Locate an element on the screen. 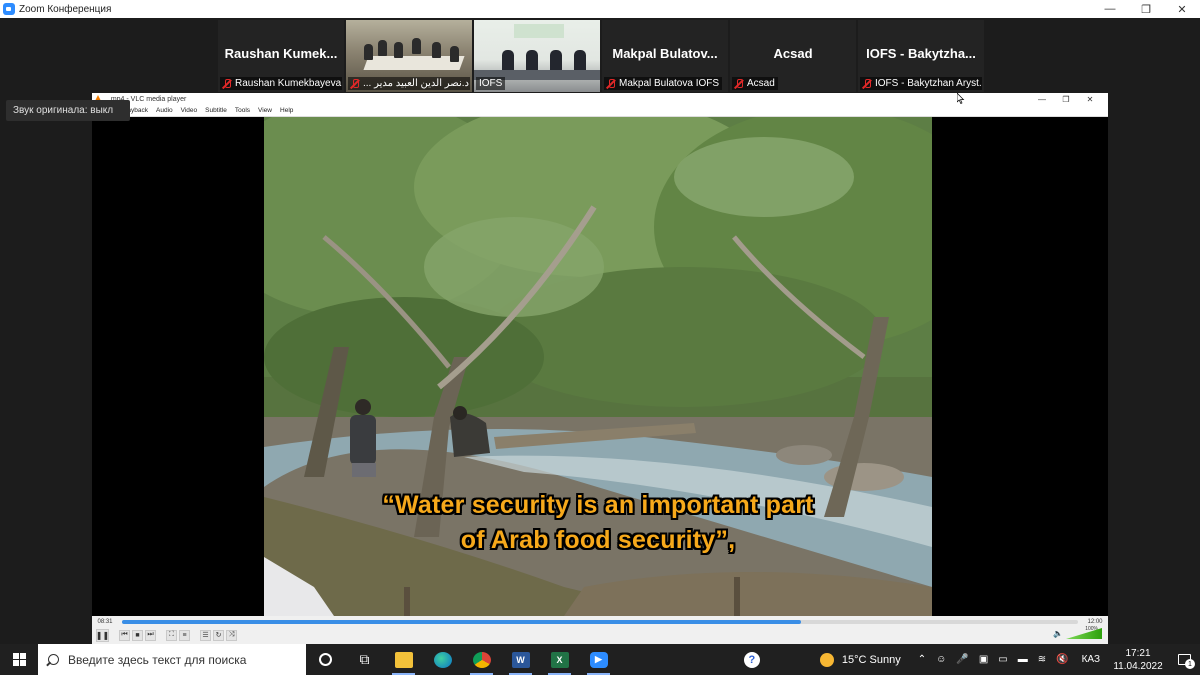 The height and width of the screenshot is (675, 1200). chrome-button is located at coordinates (481, 659).